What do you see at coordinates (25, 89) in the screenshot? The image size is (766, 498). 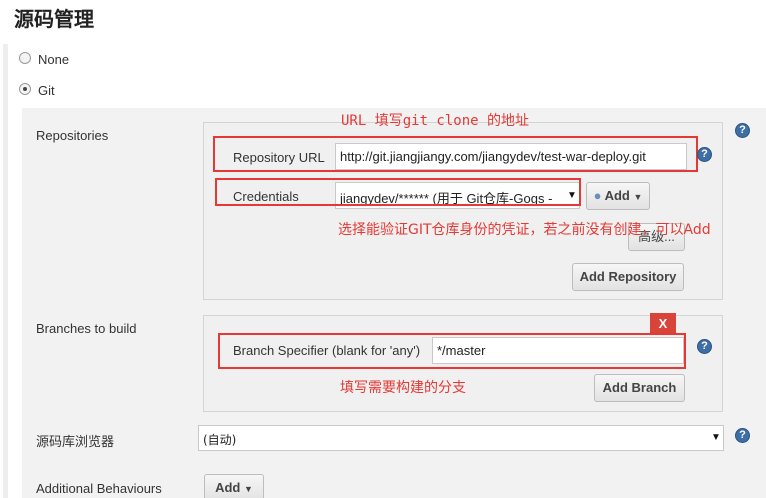 I see `radio-git` at bounding box center [25, 89].